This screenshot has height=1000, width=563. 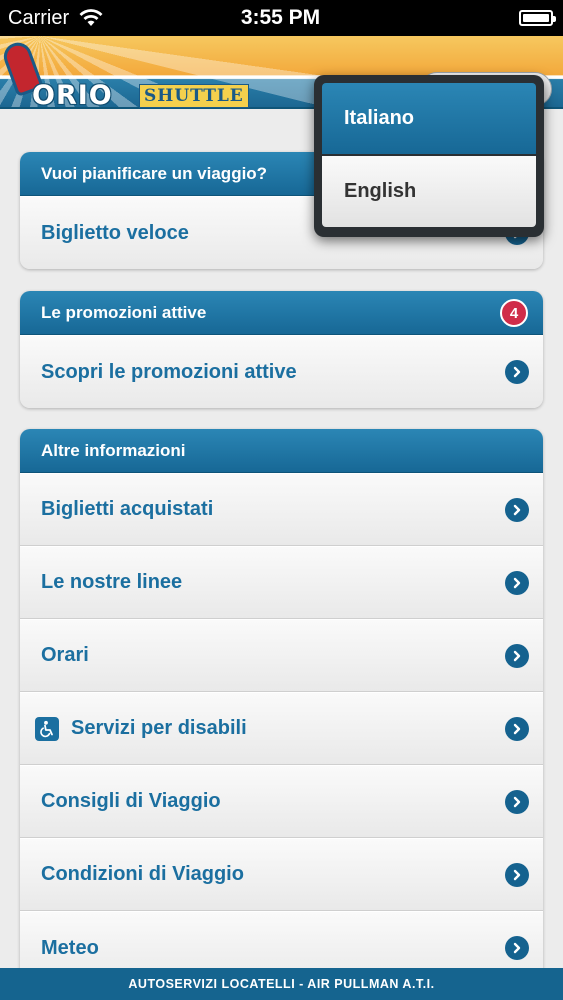 What do you see at coordinates (47, 728) in the screenshot?
I see `wheelchair-icon` at bounding box center [47, 728].